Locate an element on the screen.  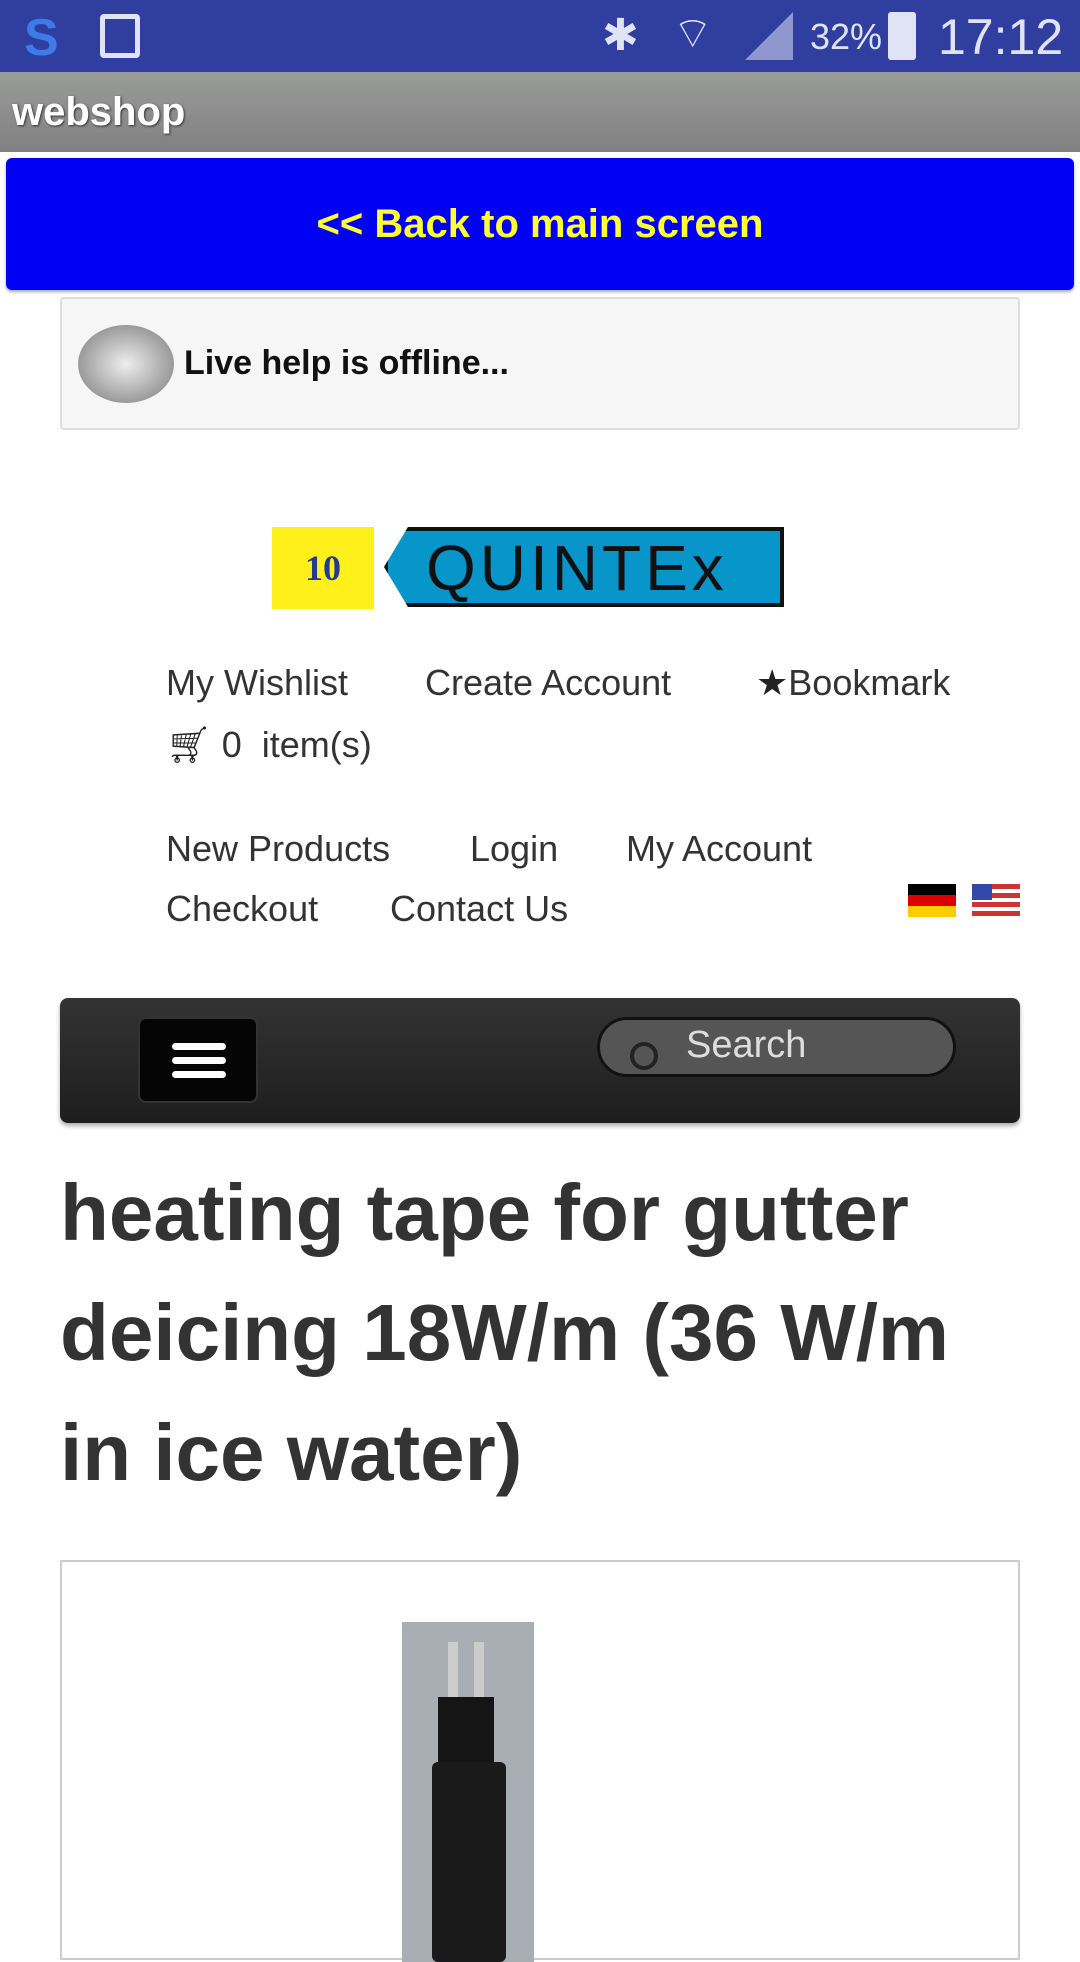
german-flag-icon is located at coordinates (932, 900).